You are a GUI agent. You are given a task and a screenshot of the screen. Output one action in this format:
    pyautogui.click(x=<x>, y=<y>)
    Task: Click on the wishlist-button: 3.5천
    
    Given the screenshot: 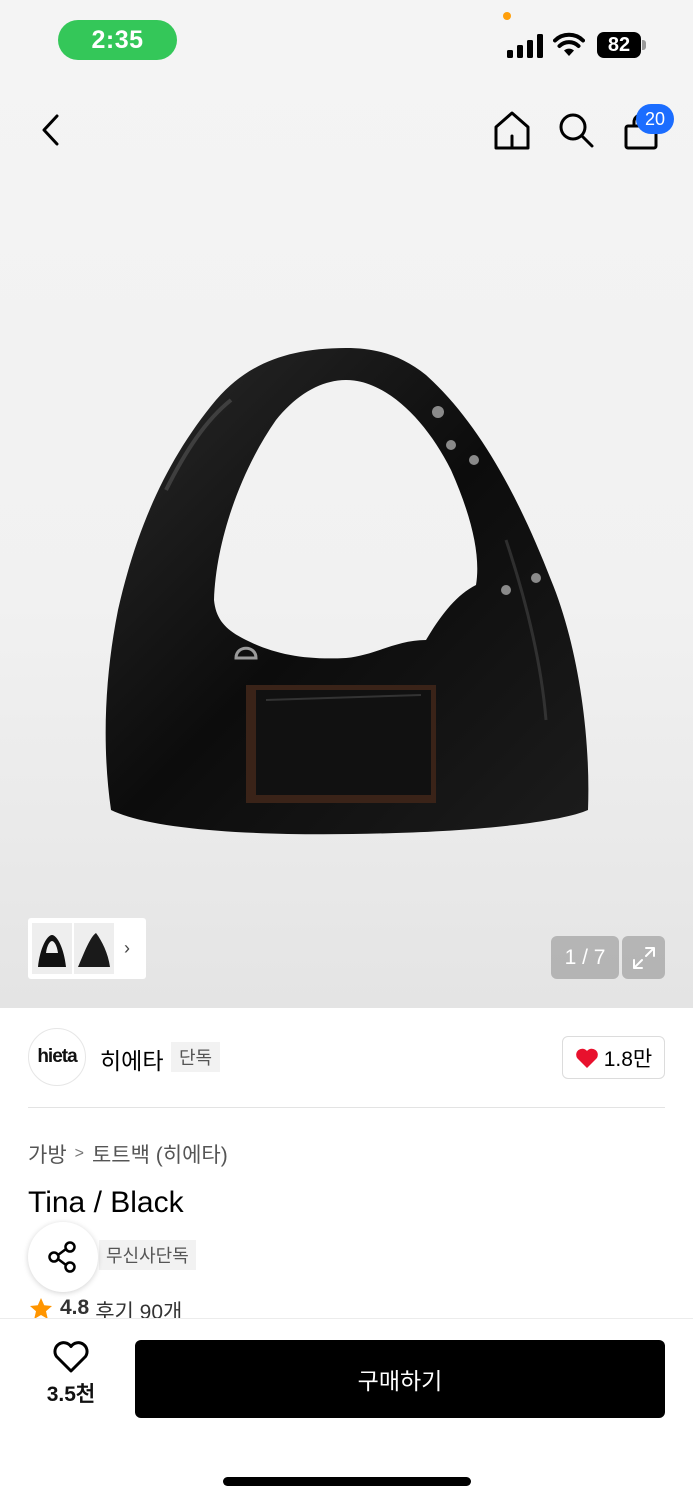 What is the action you would take?
    pyautogui.click(x=71, y=1378)
    